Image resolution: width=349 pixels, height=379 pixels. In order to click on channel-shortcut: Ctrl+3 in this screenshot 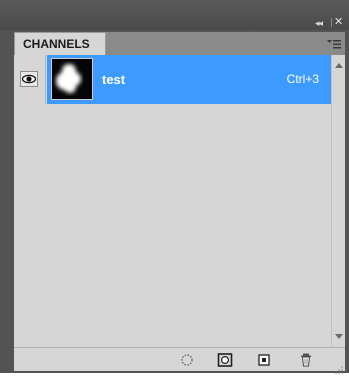, I will do `click(302, 79)`.